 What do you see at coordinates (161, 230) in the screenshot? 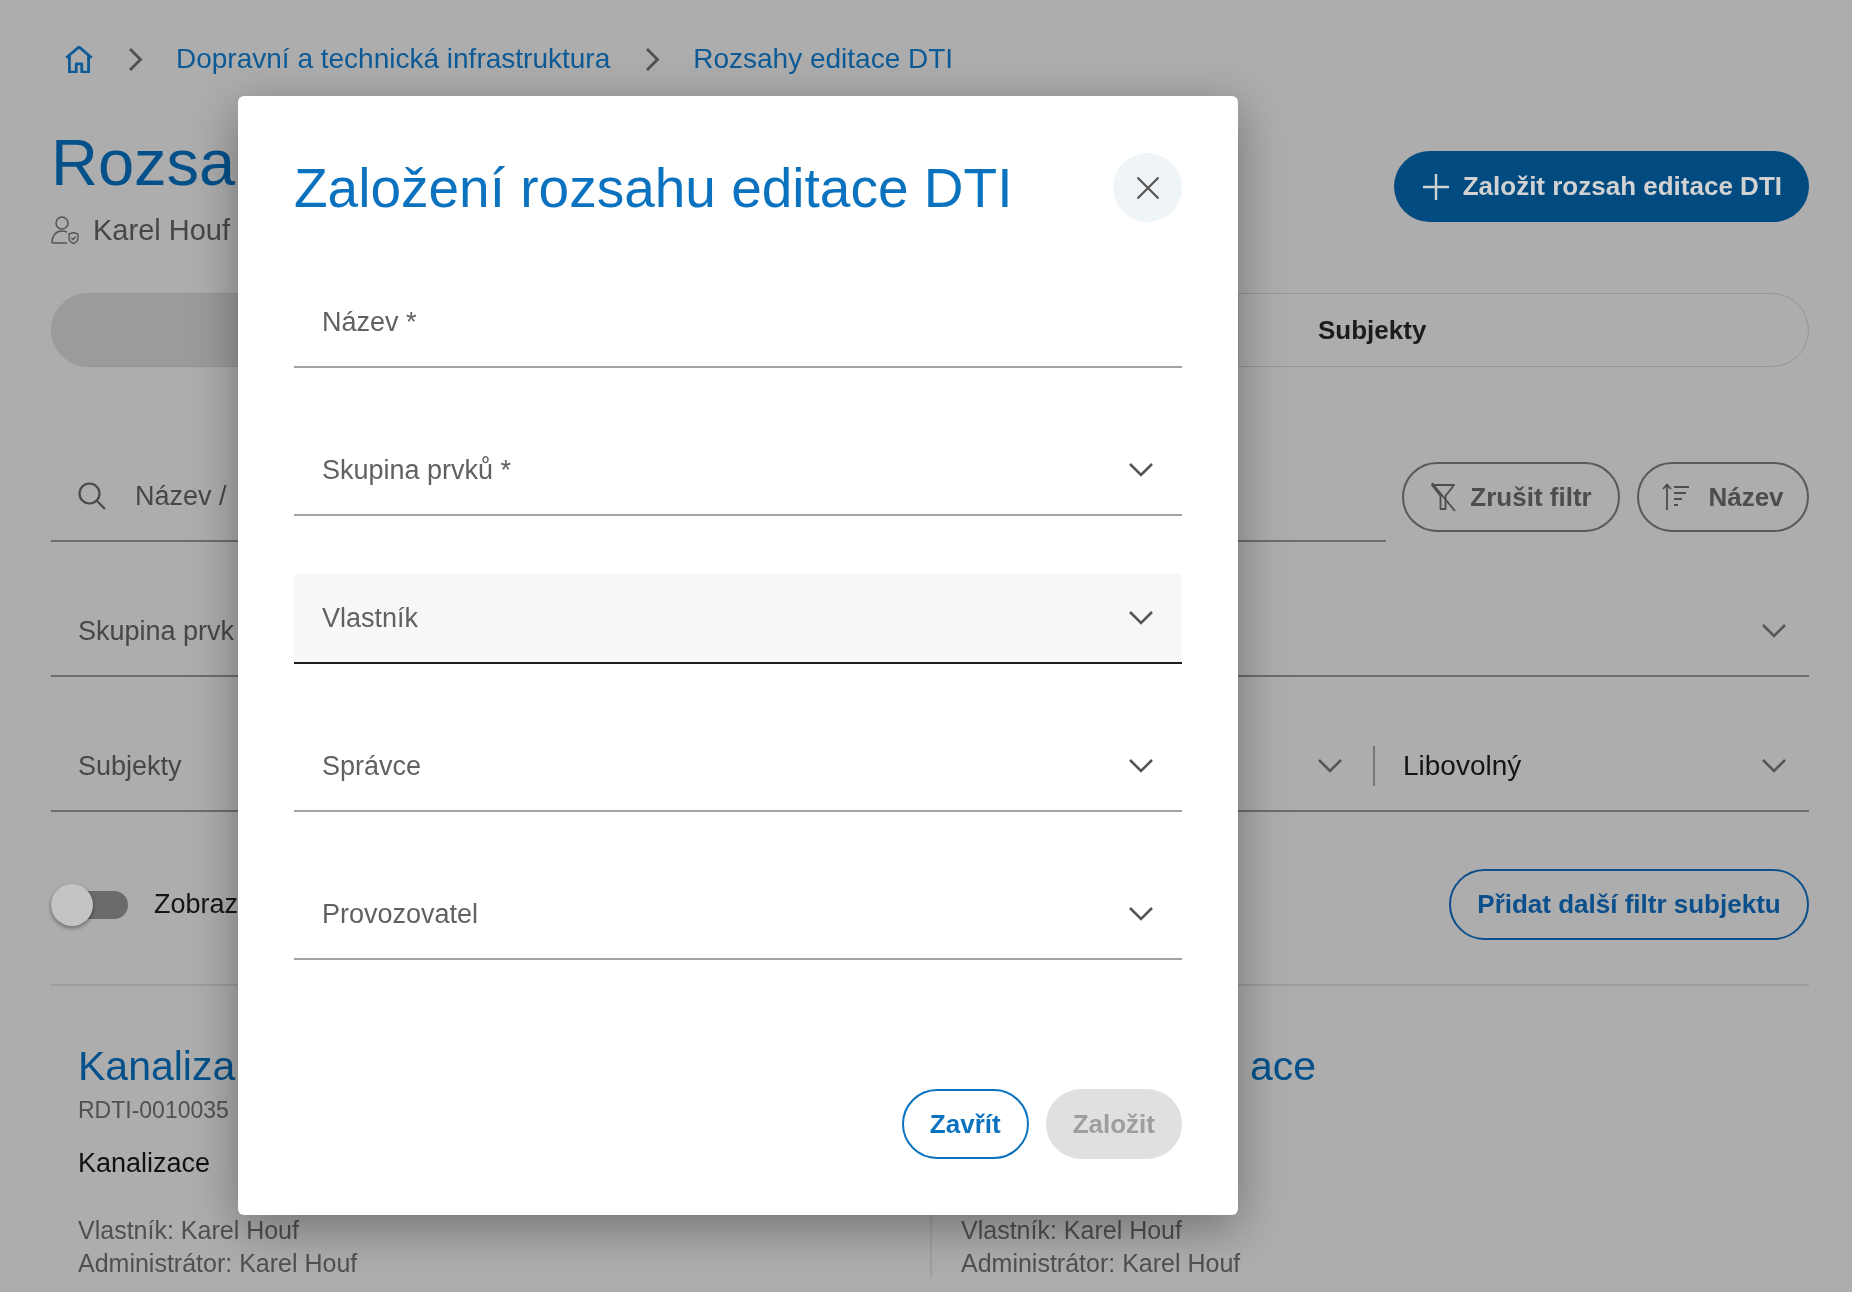
I see `owner-name: Karel Houf` at bounding box center [161, 230].